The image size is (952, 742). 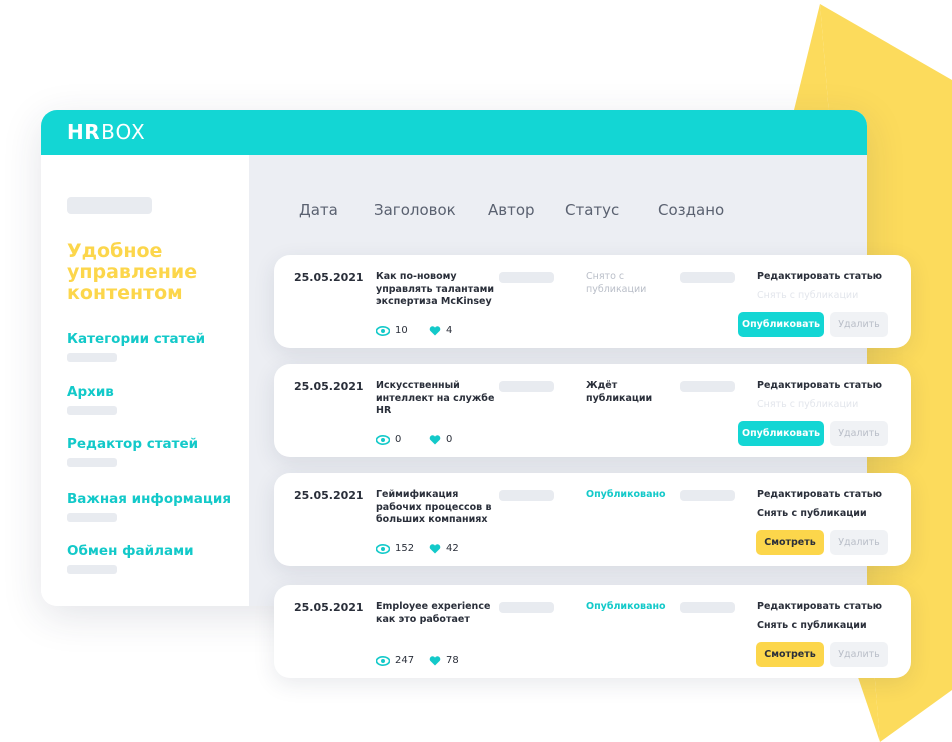 I want to click on logo-box-text: BOX, so click(x=123, y=132).